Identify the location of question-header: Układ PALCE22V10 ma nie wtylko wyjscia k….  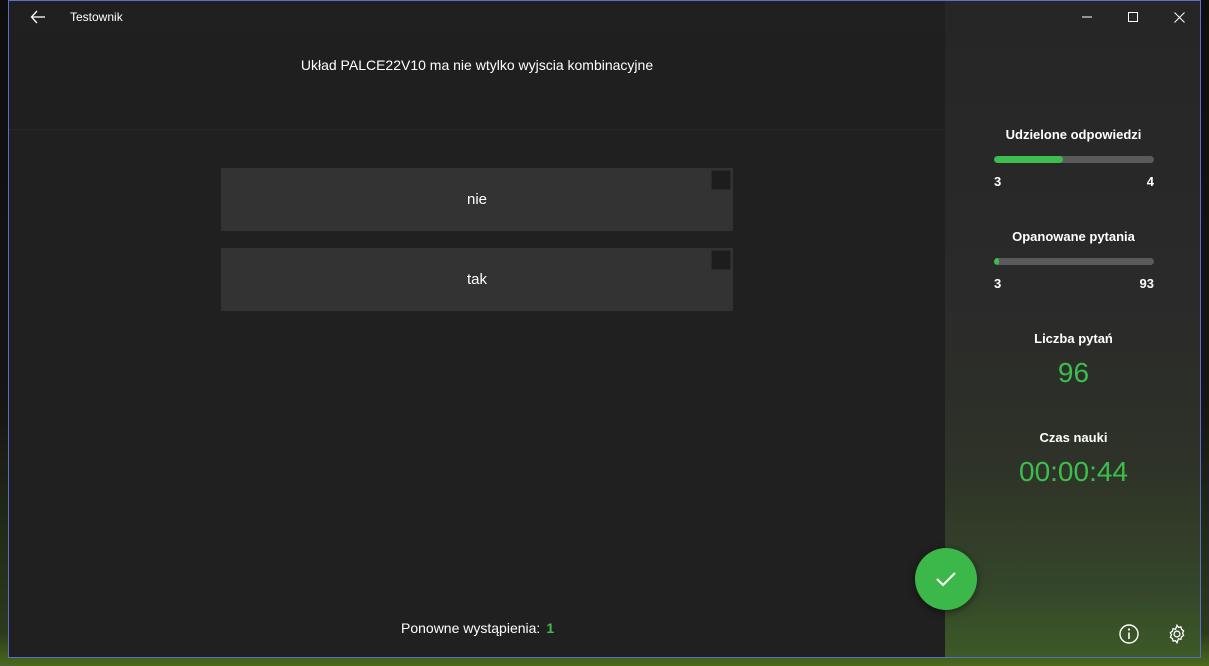
(477, 81).